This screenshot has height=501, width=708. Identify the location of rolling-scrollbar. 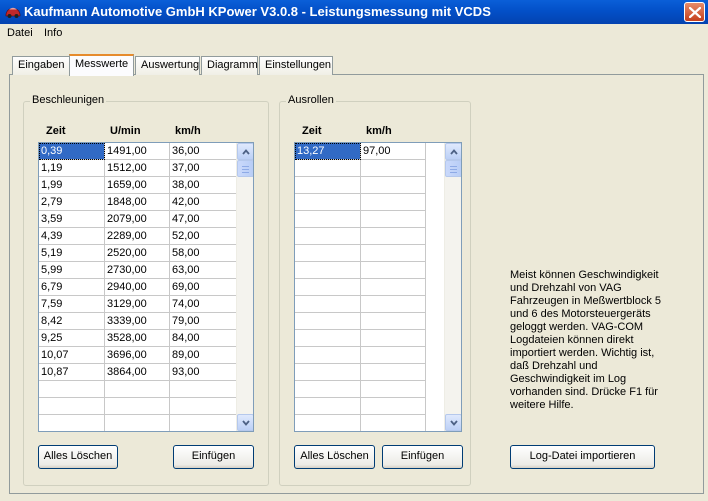
(452, 287).